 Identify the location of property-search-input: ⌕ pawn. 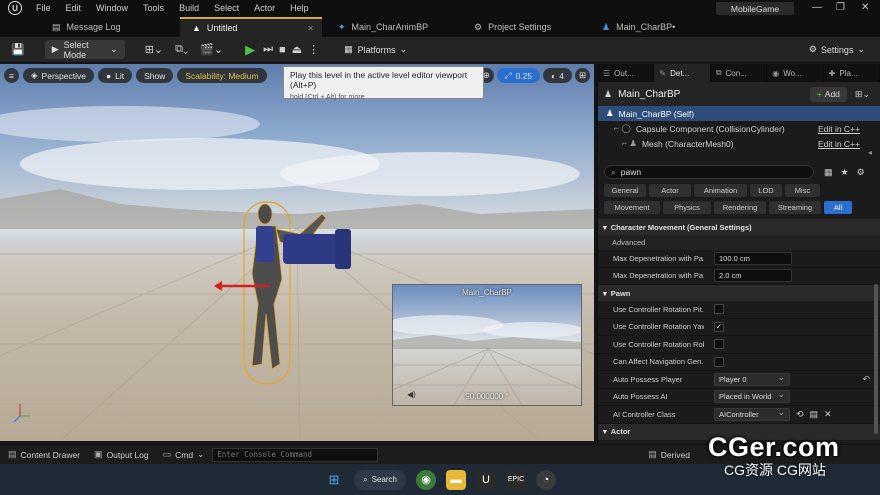
(709, 172).